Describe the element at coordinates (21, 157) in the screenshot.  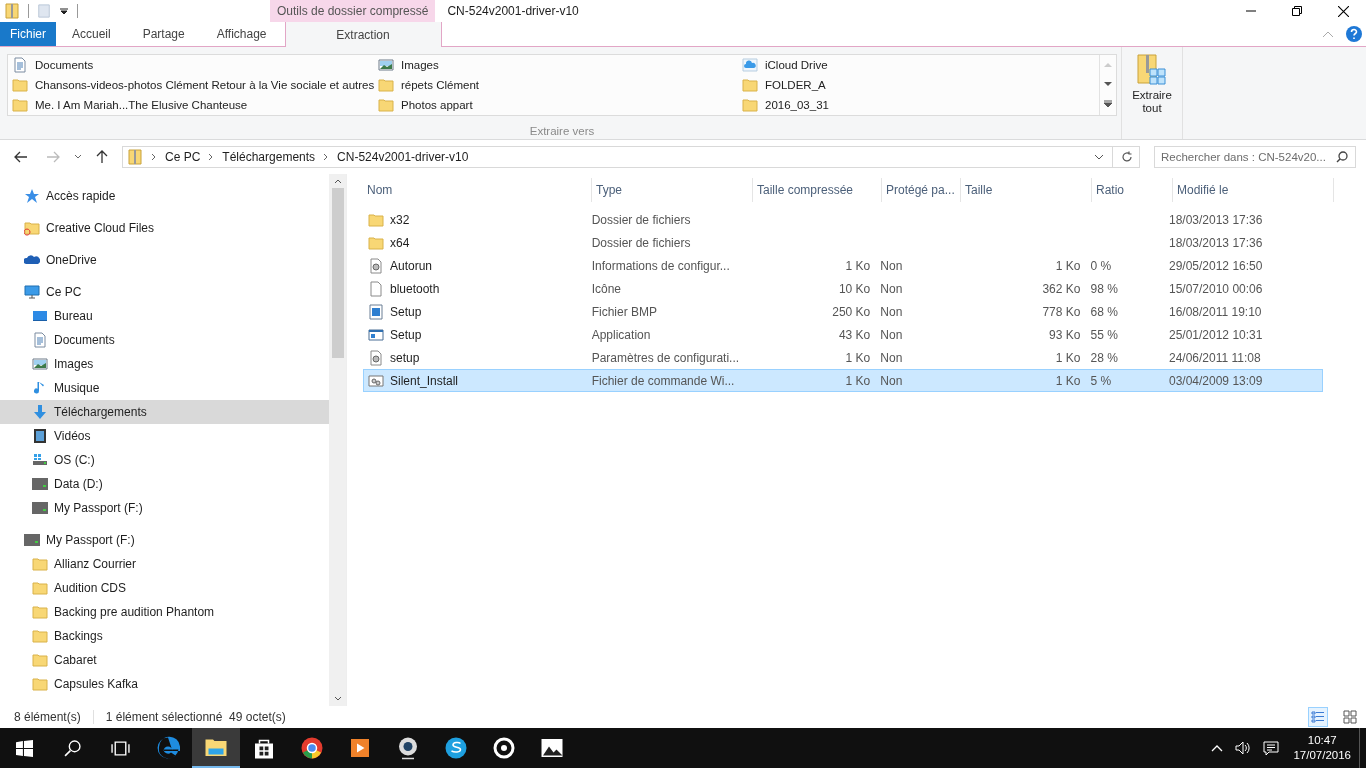
I see `back-arrow-icon` at that location.